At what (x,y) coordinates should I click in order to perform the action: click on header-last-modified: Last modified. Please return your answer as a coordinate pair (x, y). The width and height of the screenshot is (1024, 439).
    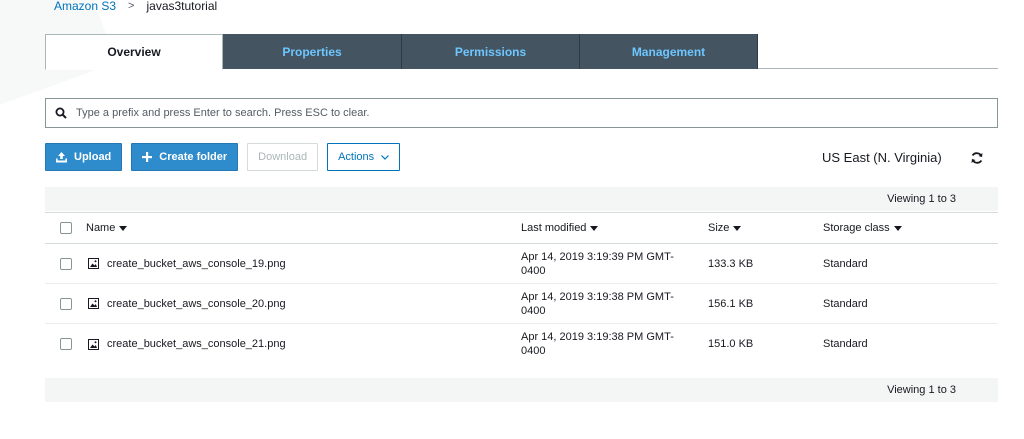
    Looking at the image, I should click on (614, 228).